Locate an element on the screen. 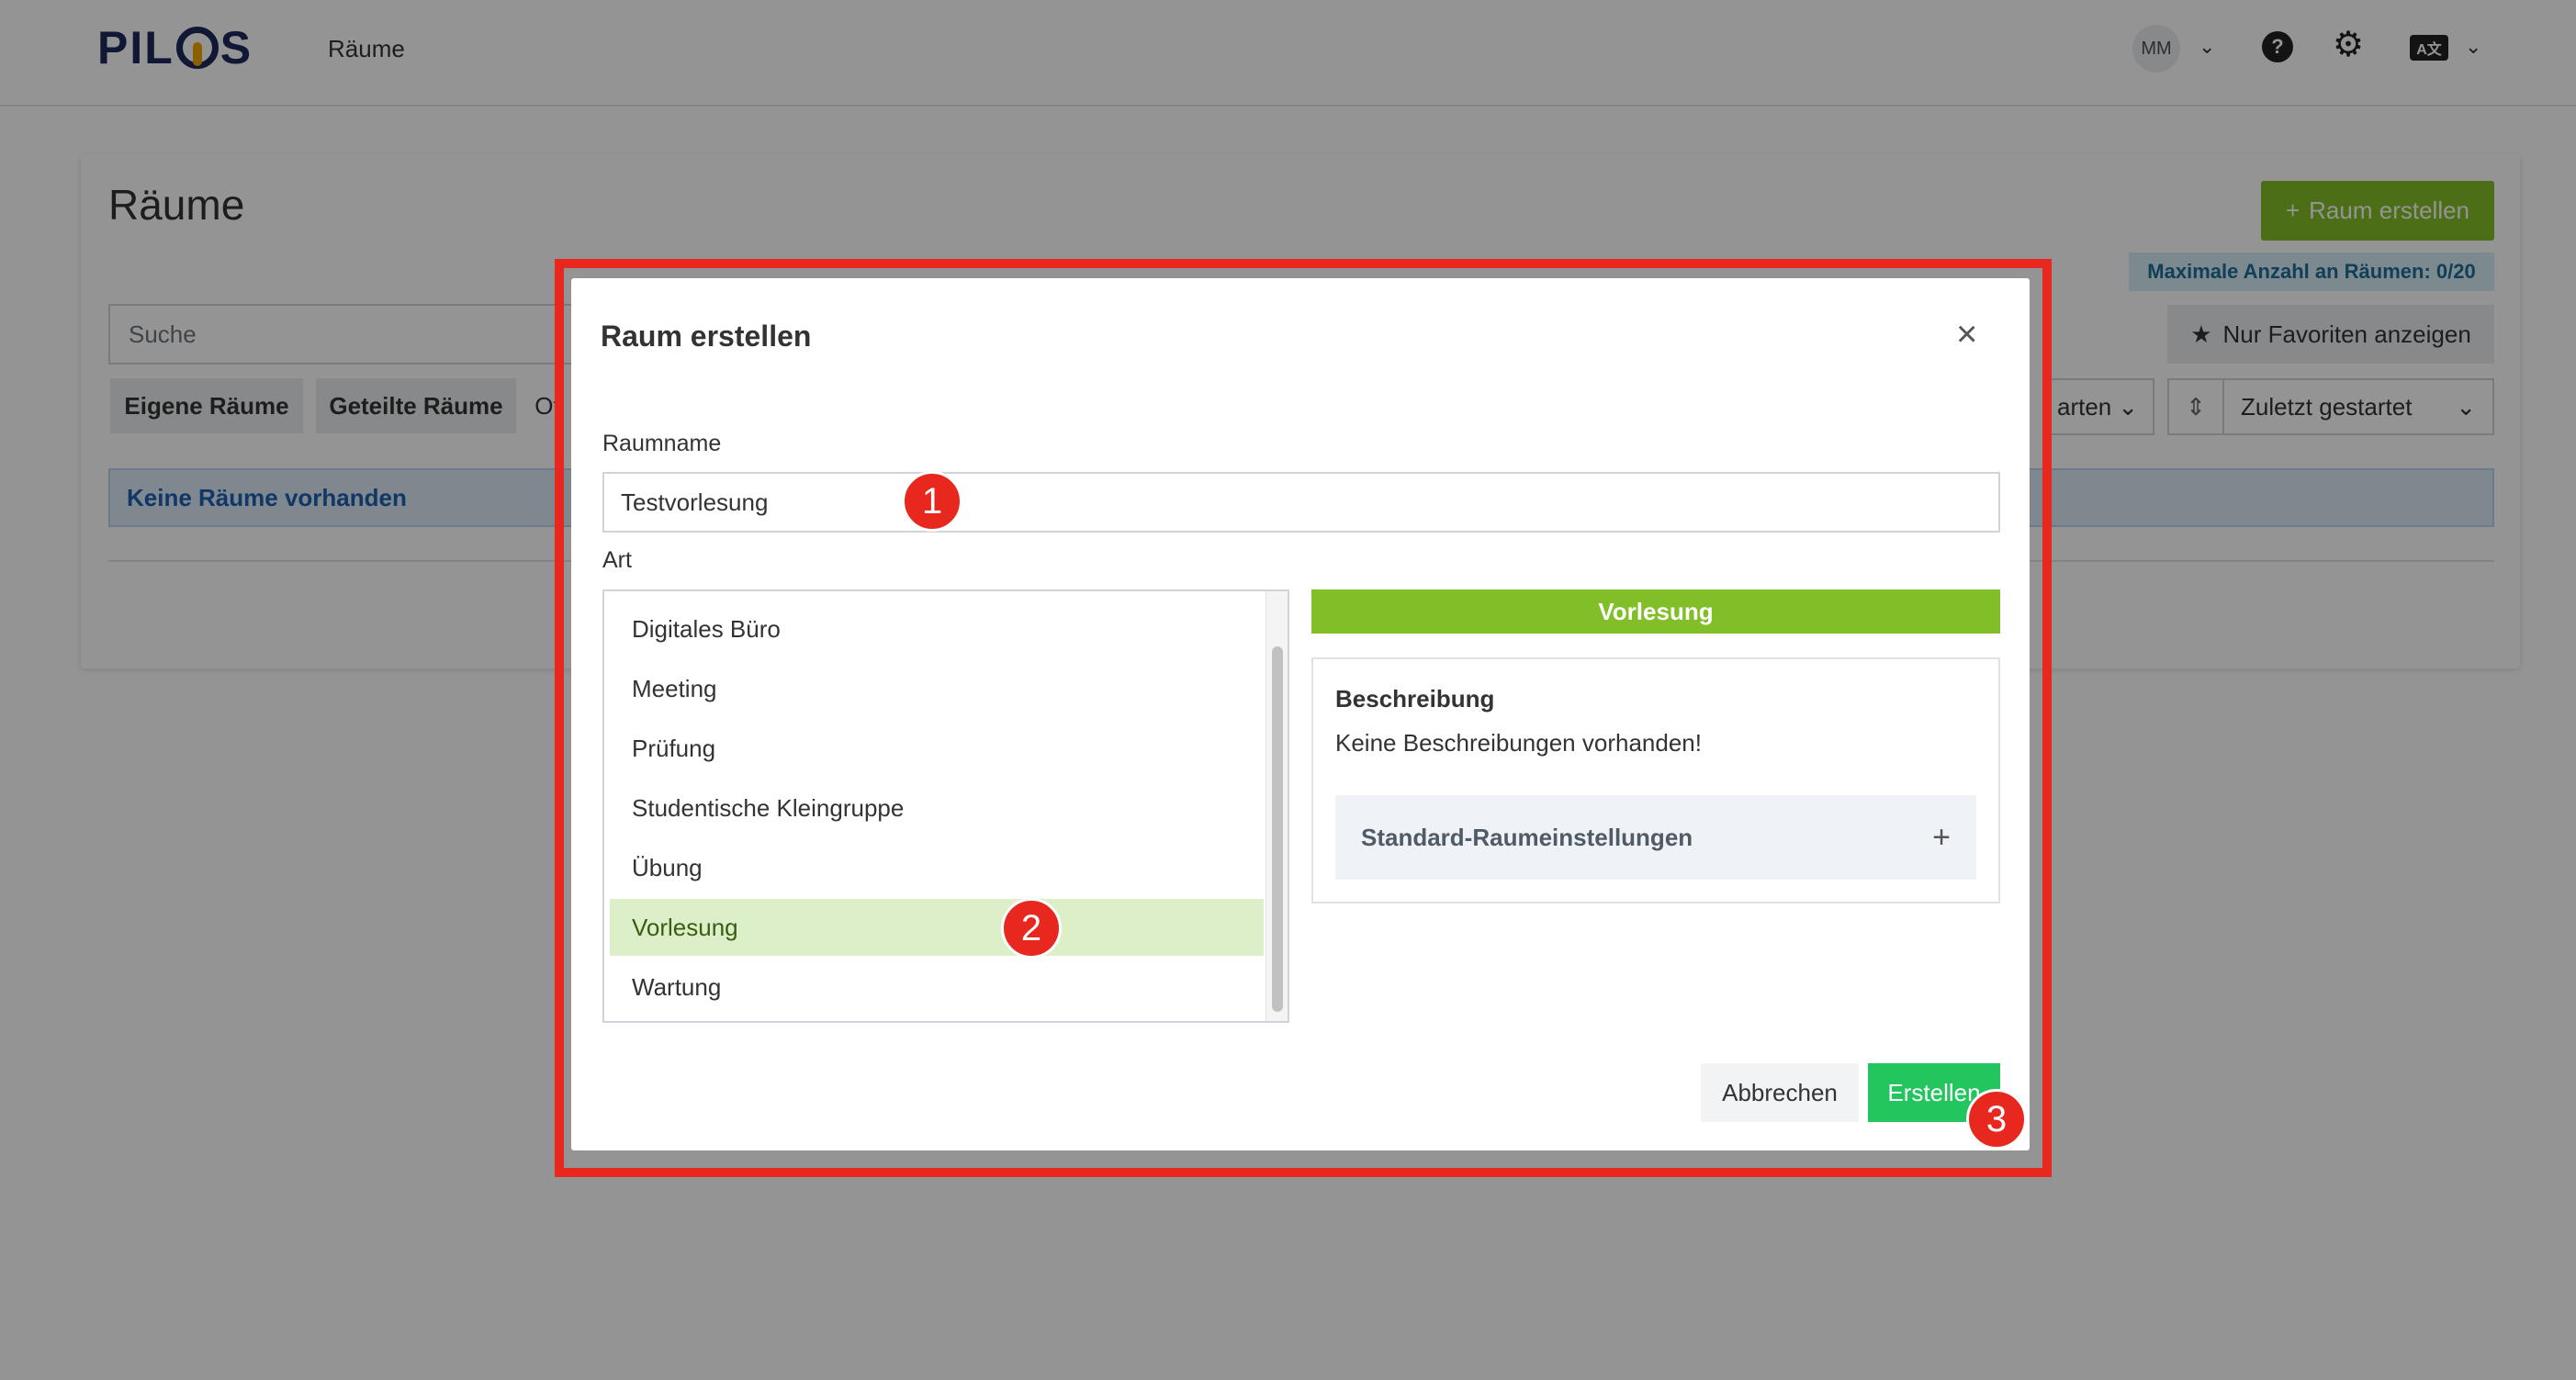 The height and width of the screenshot is (1380, 2576). room-type-label: Art is located at coordinates (617, 560).